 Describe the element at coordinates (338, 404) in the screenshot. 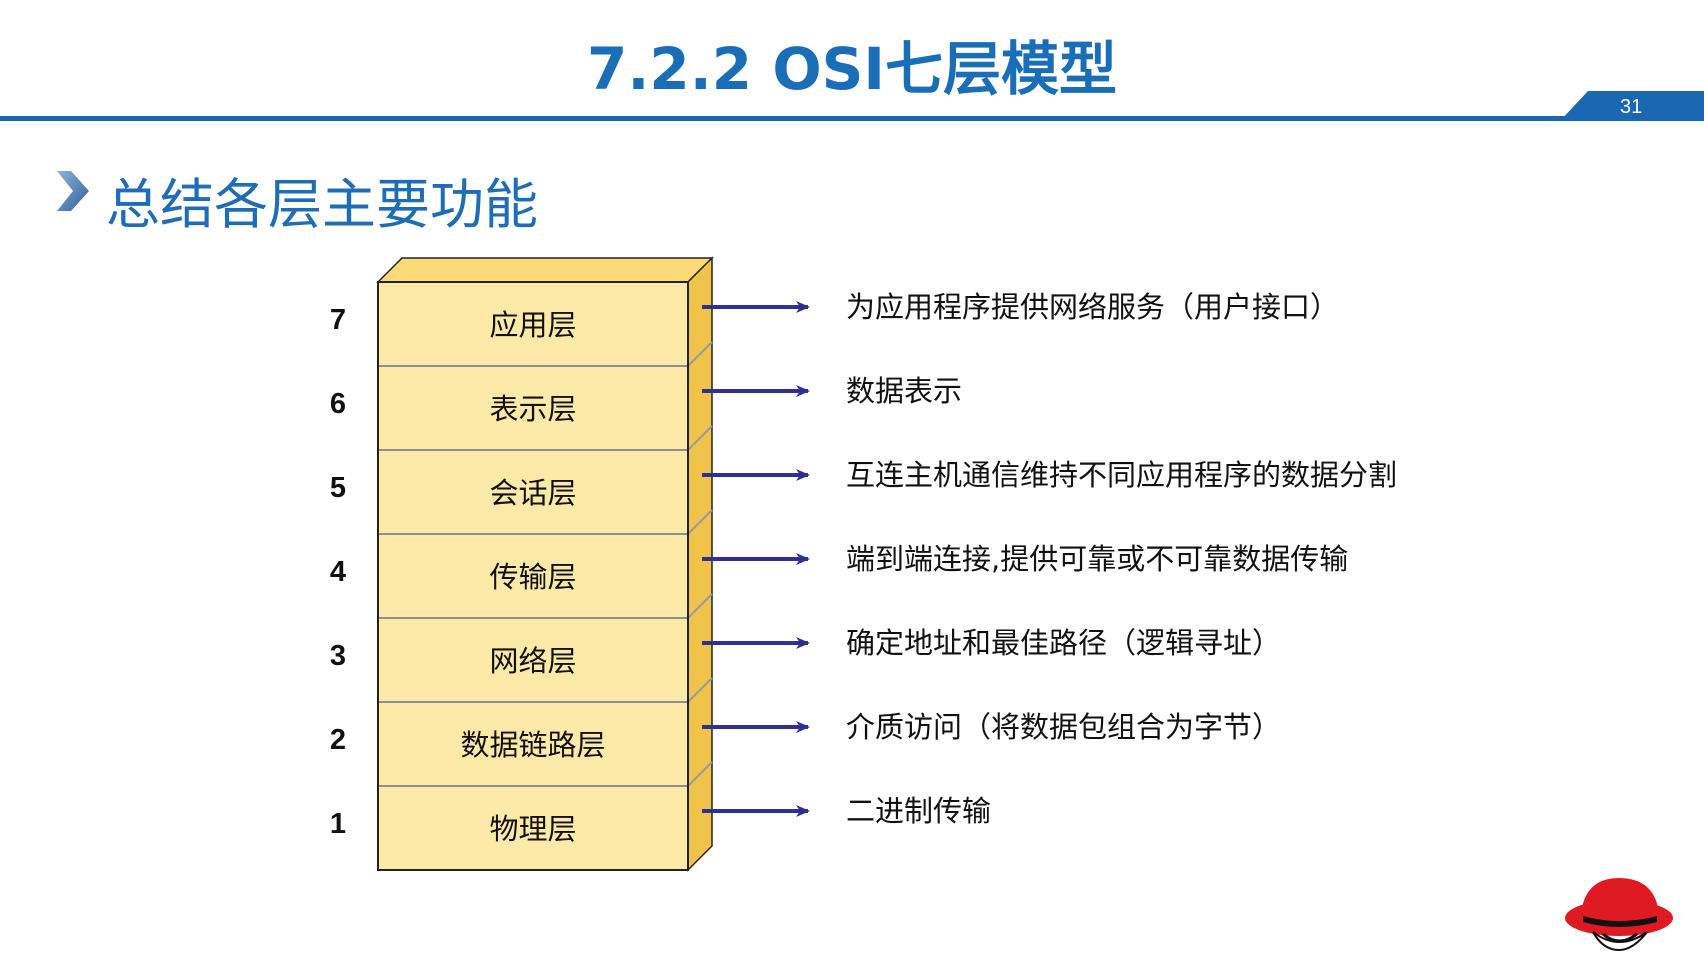

I see `layer-number: 6` at that location.